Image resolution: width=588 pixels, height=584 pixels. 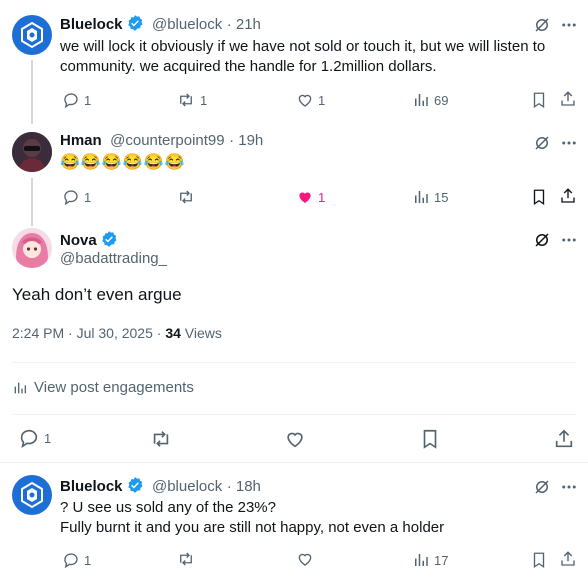 What do you see at coordinates (123, 162) in the screenshot?
I see `tweet-text: 😂😂😂😂😂😂` at bounding box center [123, 162].